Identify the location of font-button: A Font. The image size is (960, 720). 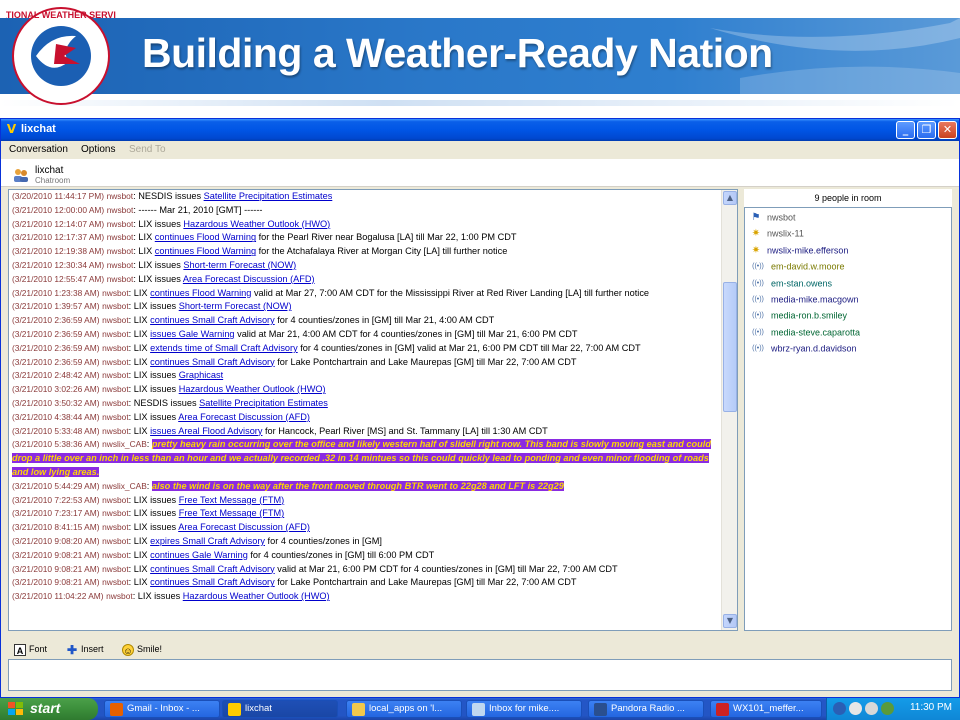
(30, 649).